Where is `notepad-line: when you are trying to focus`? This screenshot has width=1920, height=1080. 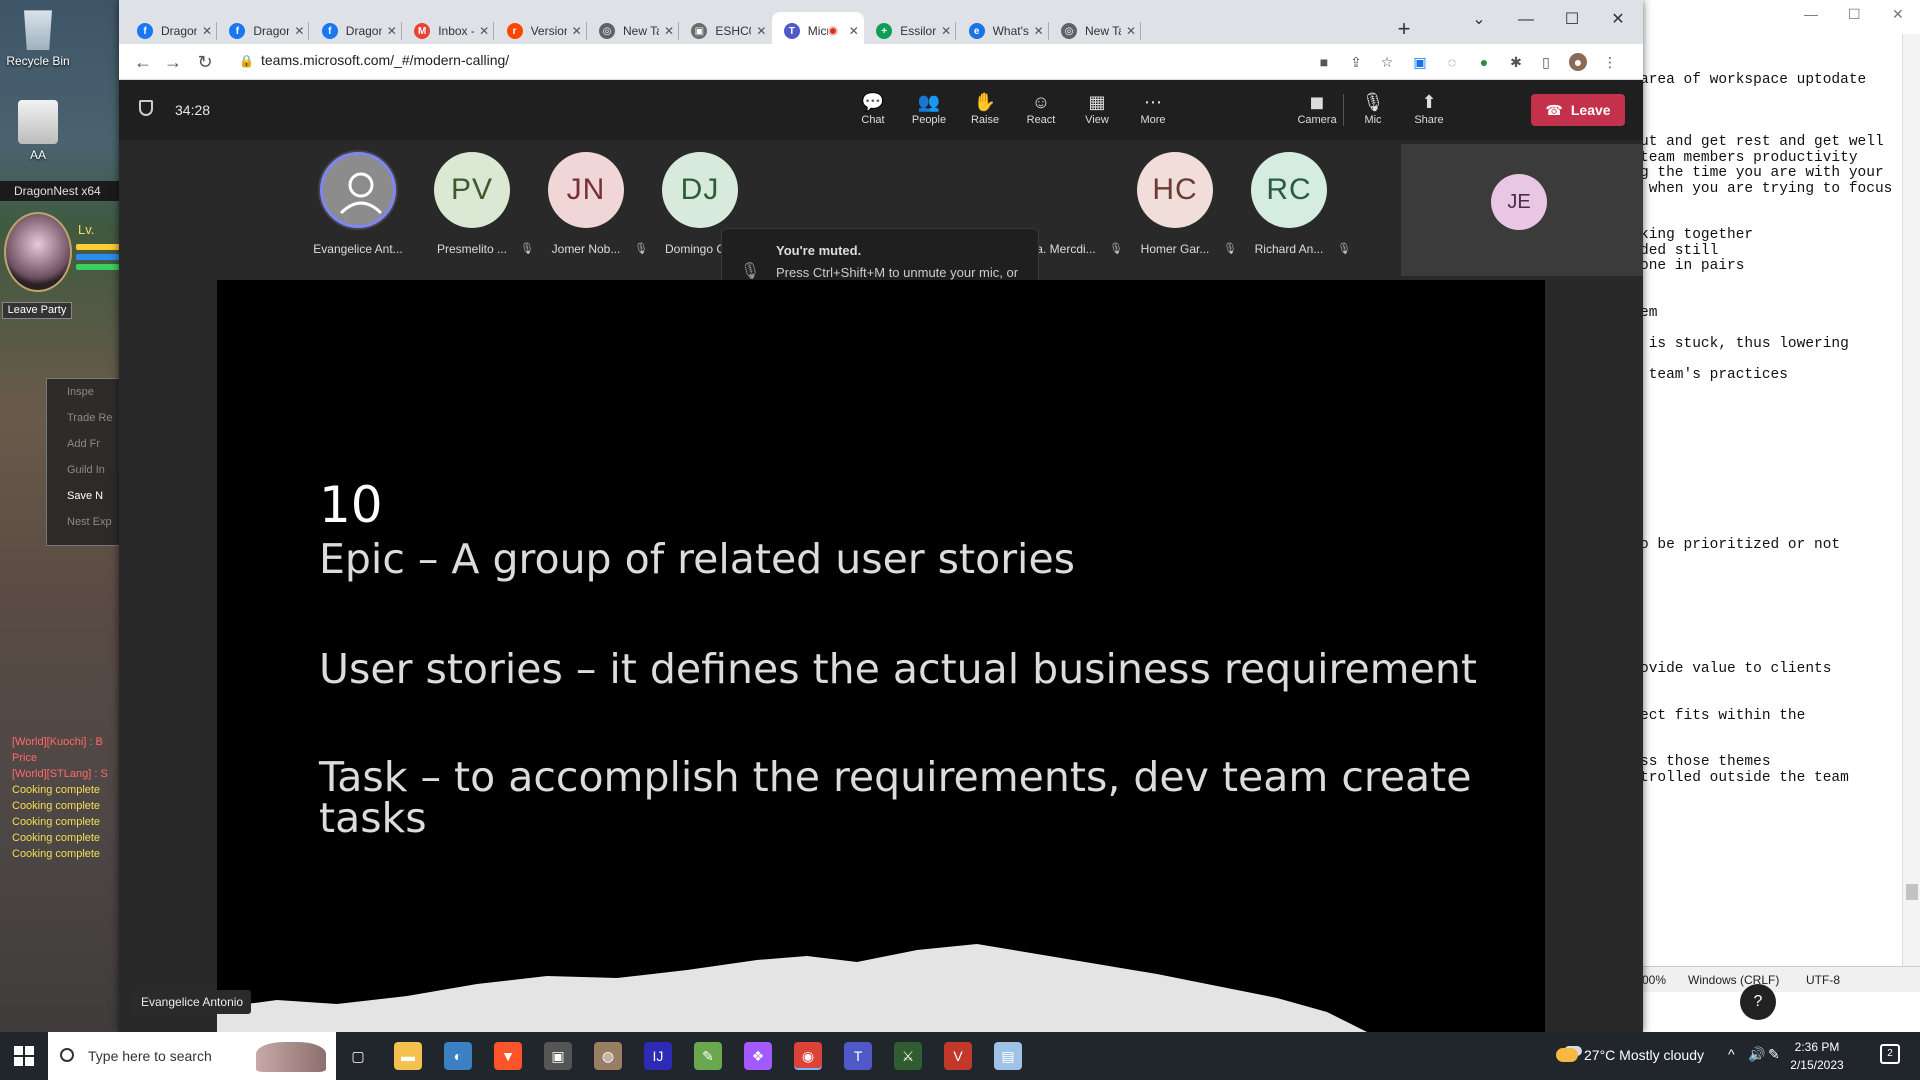
notepad-line: when you are trying to focus is located at coordinates (1766, 188).